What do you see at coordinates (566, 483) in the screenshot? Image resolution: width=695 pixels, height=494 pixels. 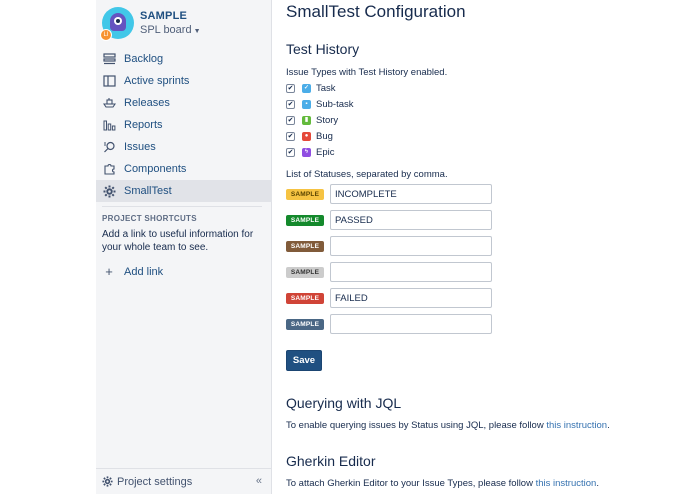 I see `gherkin-instruction-link: this instruction` at bounding box center [566, 483].